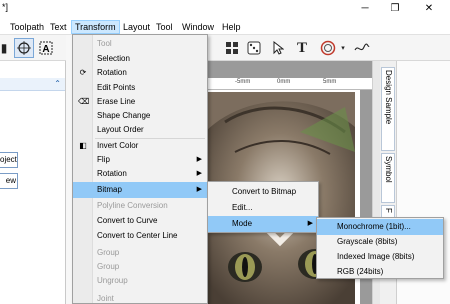 Image resolution: width=450 pixels, height=304 pixels. Describe the element at coordinates (27, 27) in the screenshot. I see `menu-toolpath: Toolpath` at that location.